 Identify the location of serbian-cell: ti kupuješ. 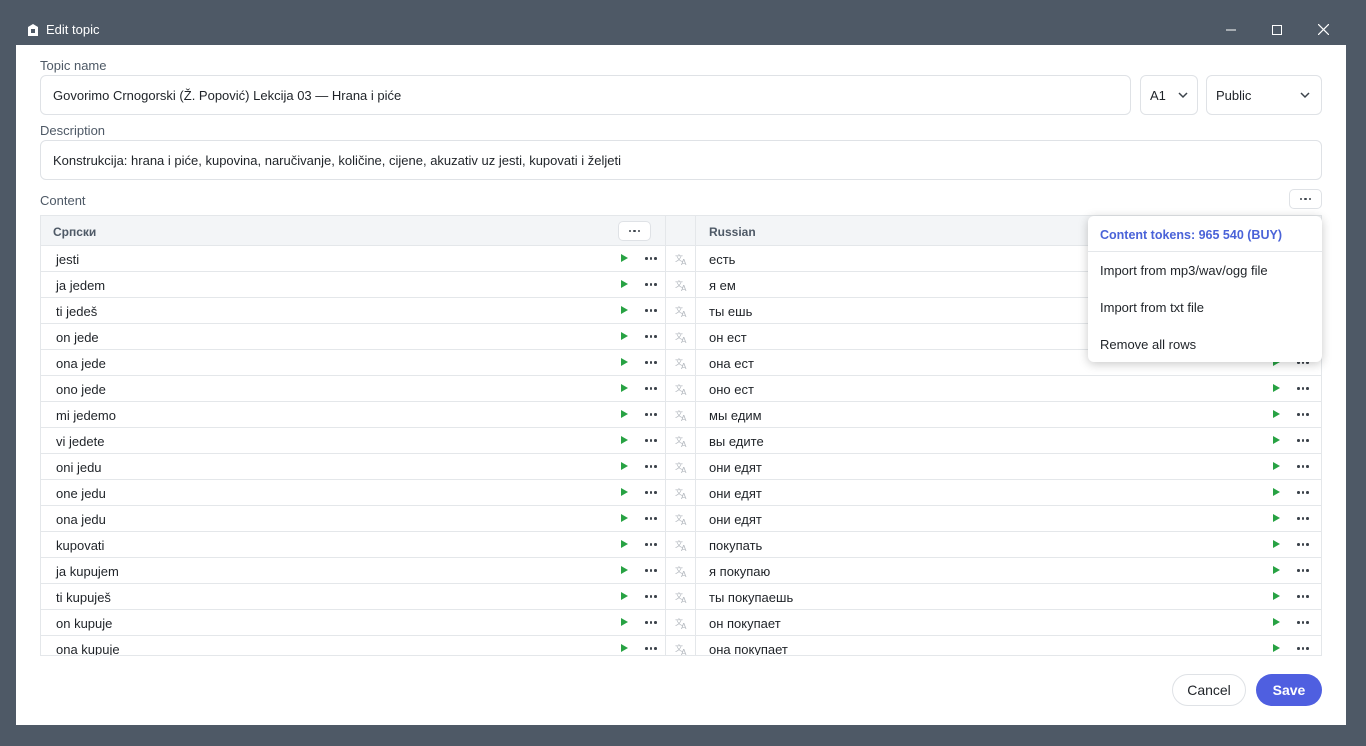
(83, 597).